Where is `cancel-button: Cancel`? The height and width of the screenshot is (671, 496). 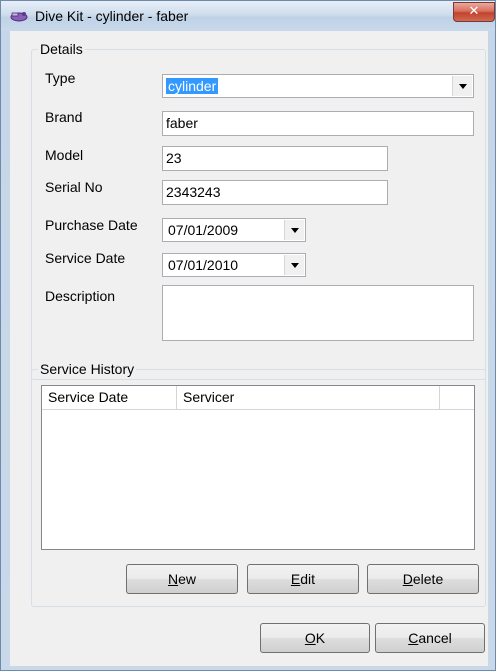 cancel-button: Cancel is located at coordinates (430, 638).